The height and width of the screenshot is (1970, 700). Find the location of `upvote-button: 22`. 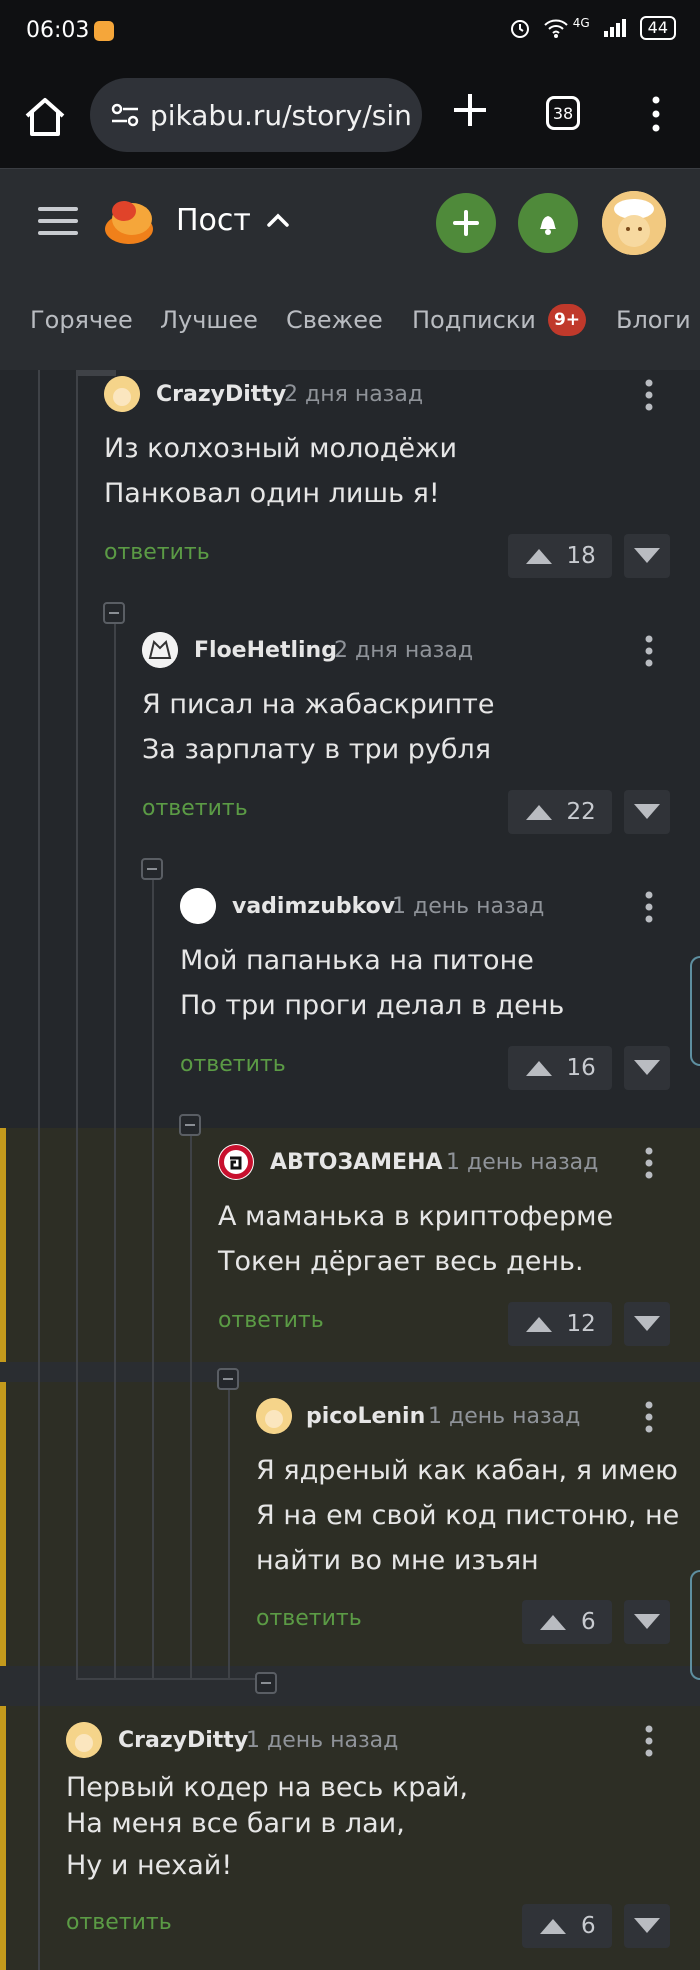

upvote-button: 22 is located at coordinates (560, 812).